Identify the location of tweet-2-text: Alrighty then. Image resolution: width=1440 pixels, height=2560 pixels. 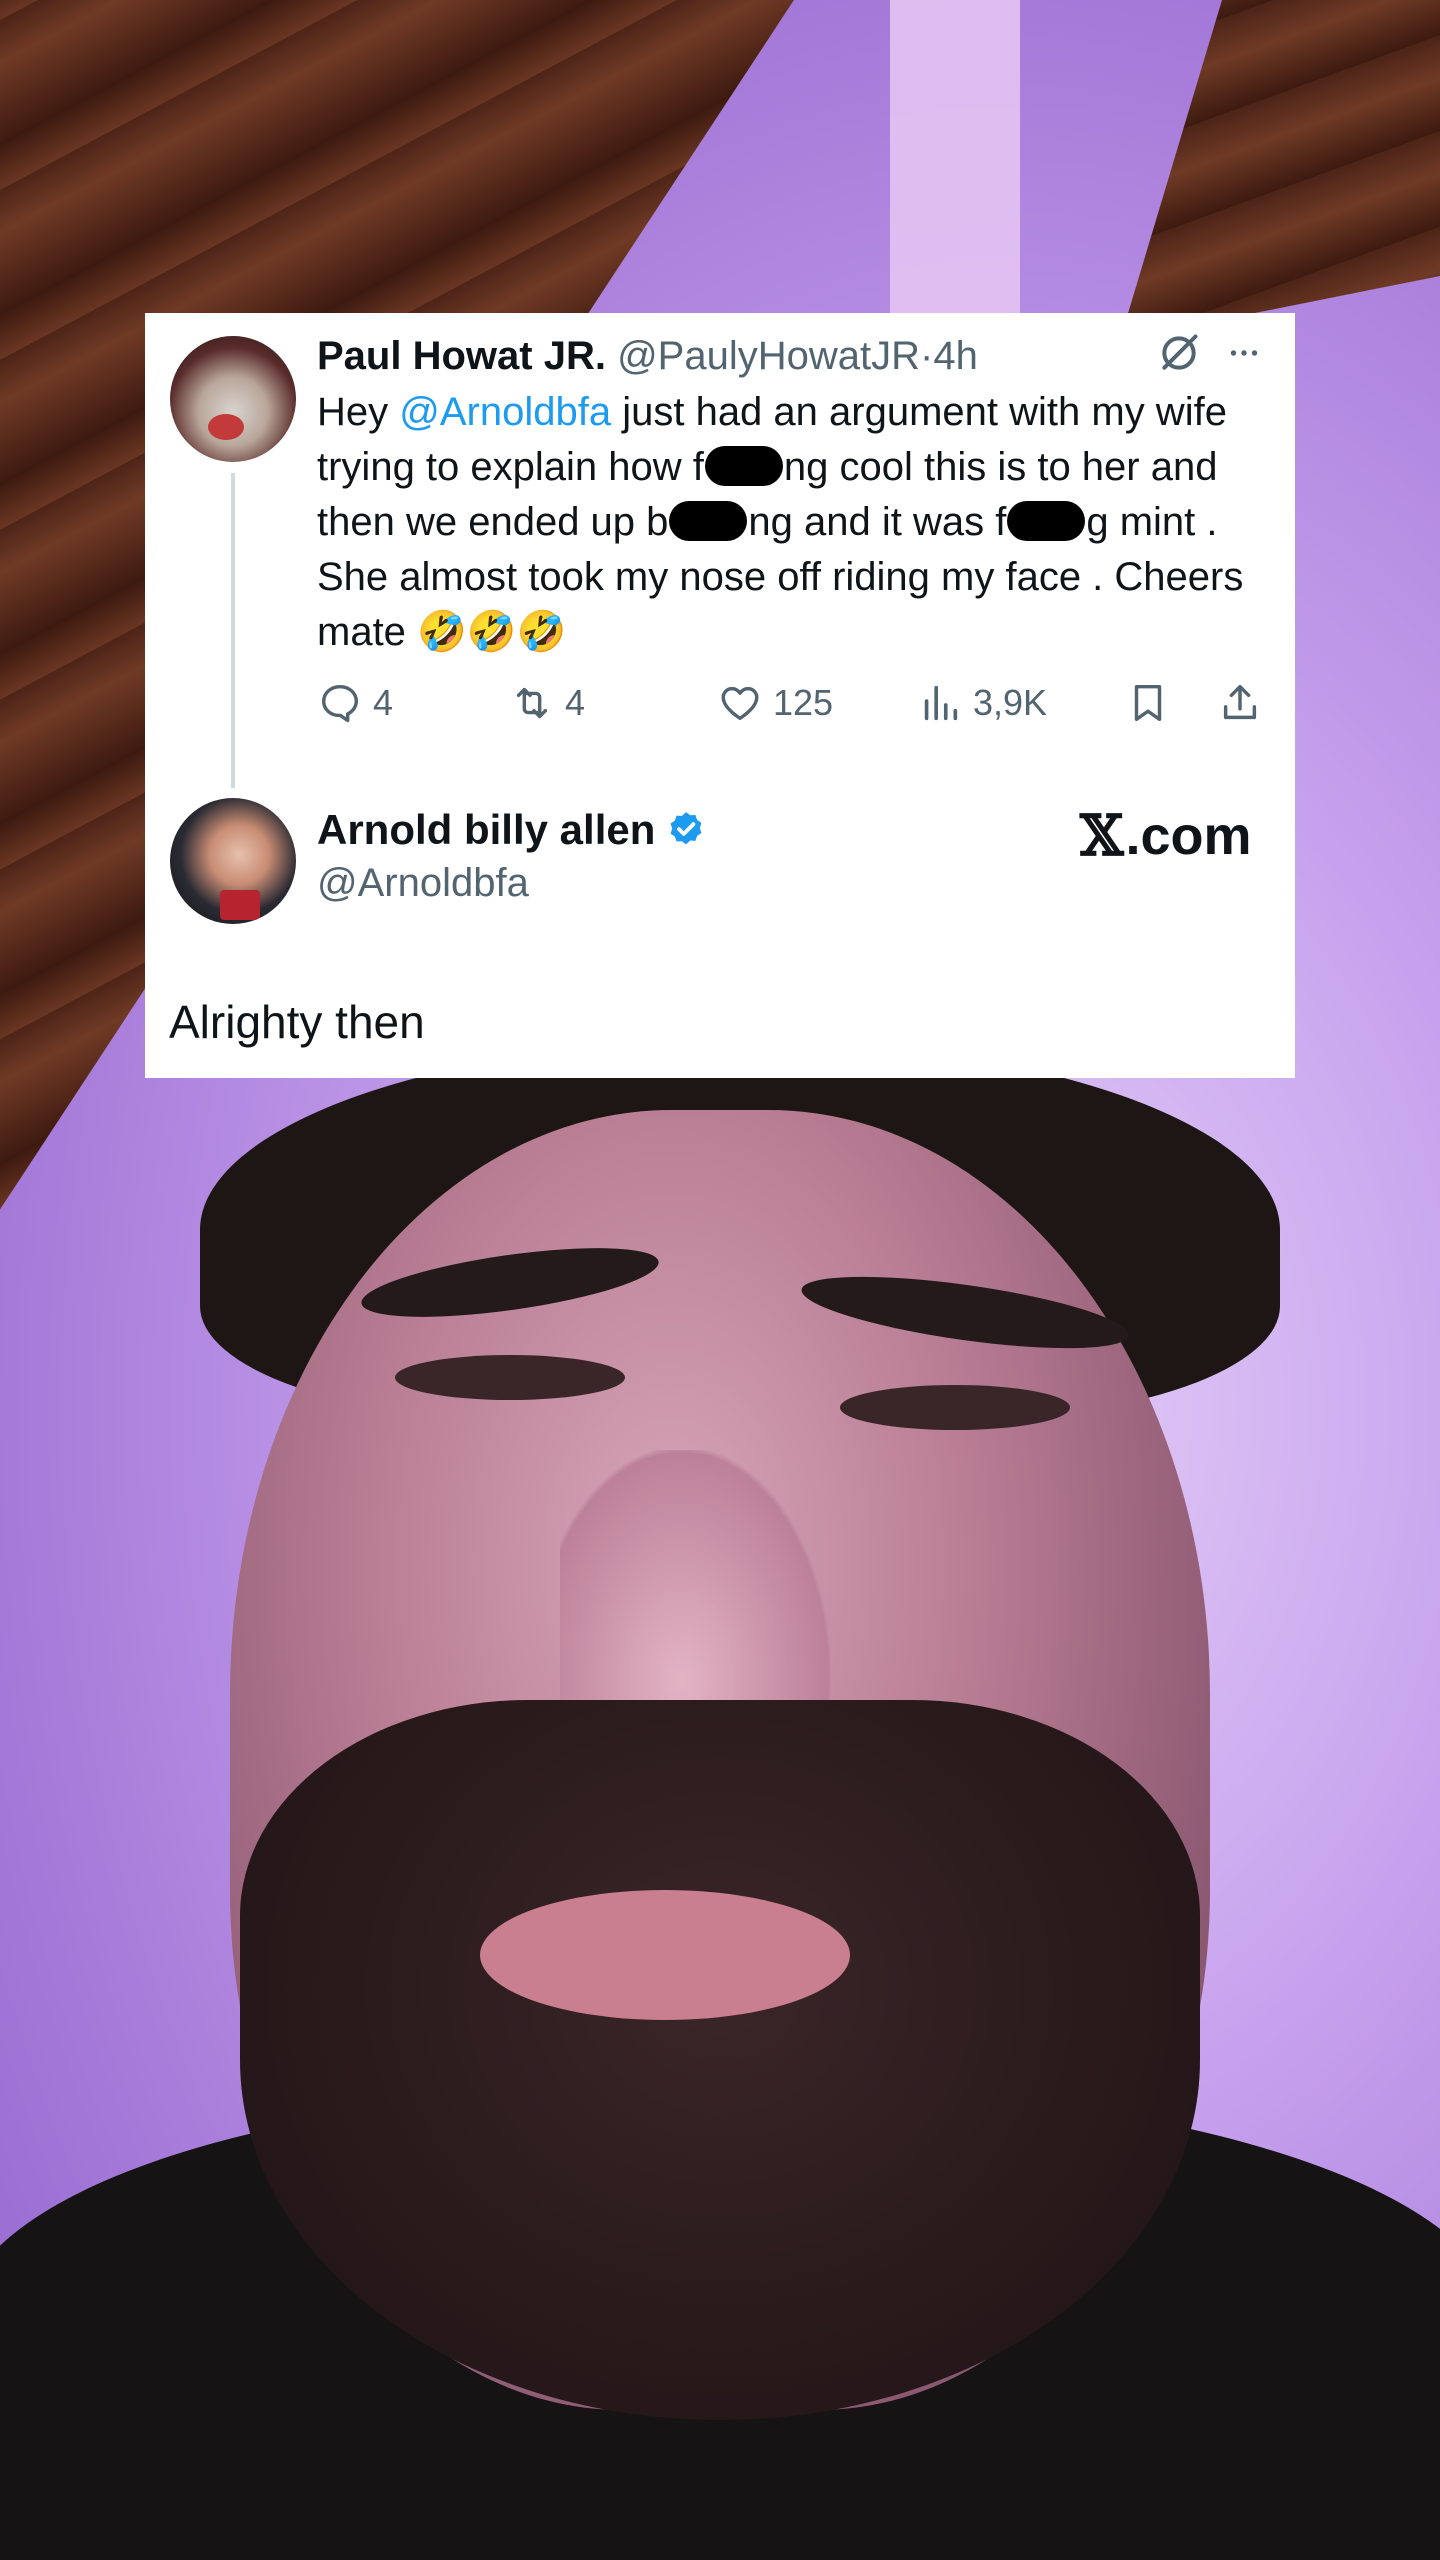
(297, 1022).